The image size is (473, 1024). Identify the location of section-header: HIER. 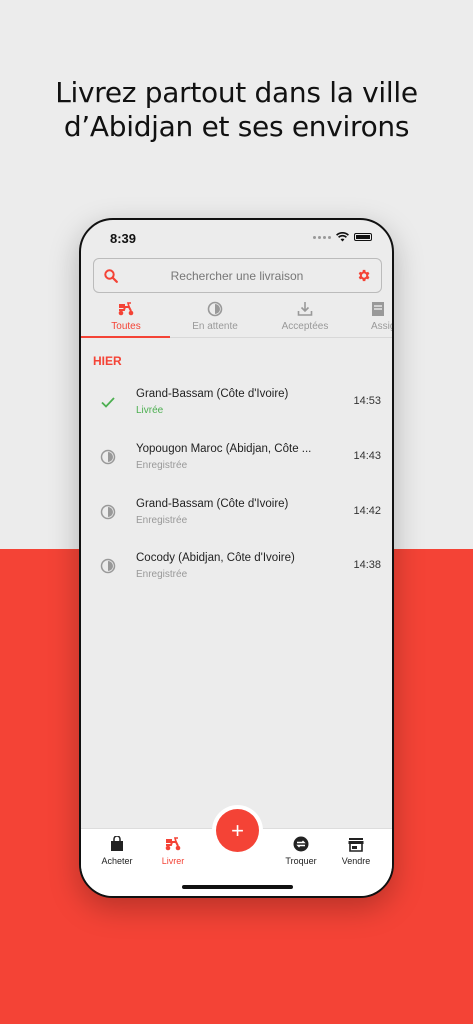
(107, 361).